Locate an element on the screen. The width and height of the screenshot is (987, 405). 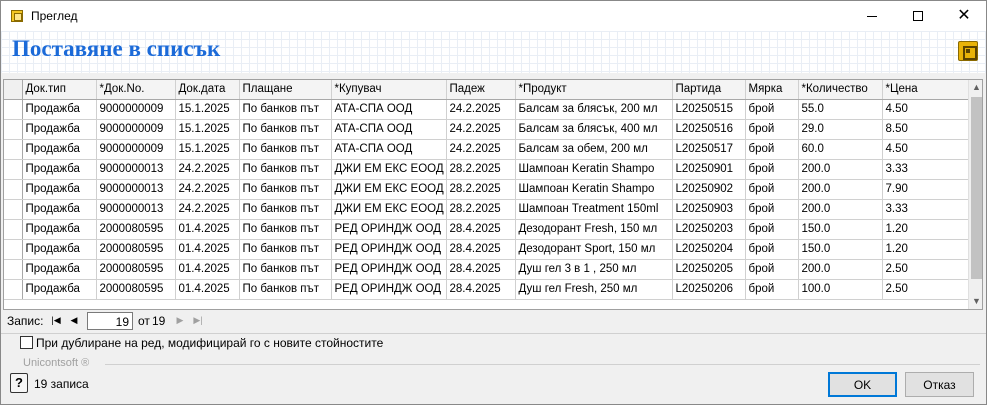
cell-price: 8.50 is located at coordinates (925, 129).